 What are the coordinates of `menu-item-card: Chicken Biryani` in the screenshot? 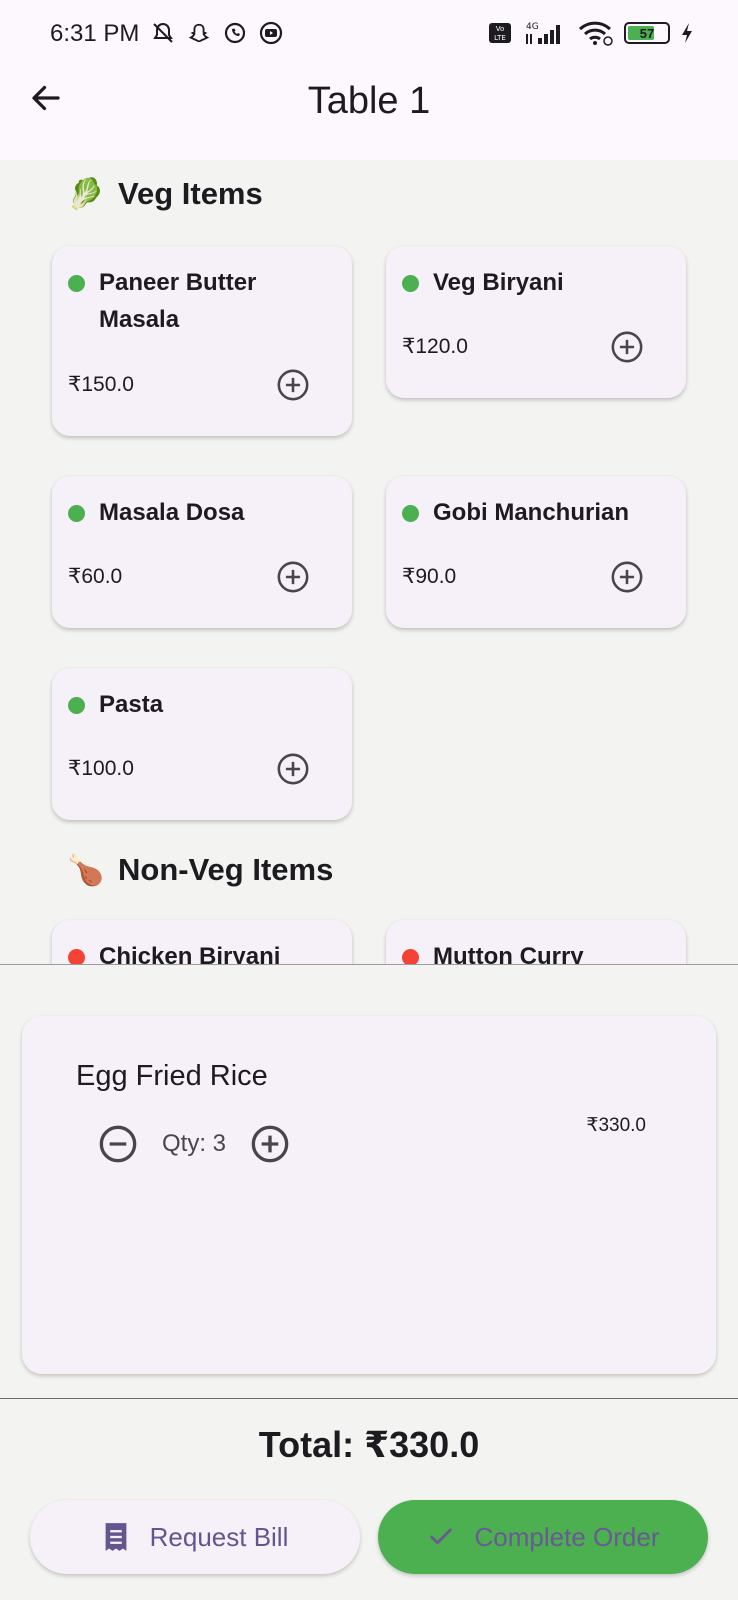 It's located at (202, 942).